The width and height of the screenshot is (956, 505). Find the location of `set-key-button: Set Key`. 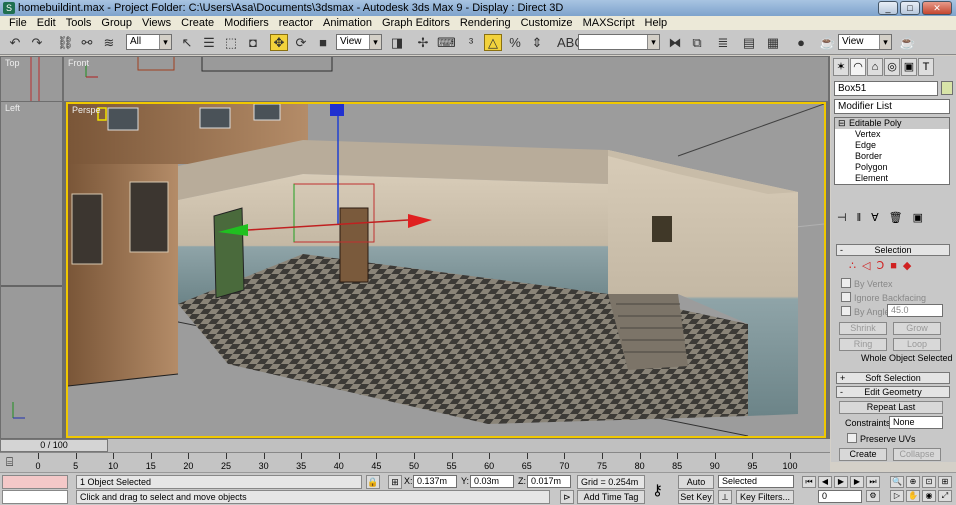

set-key-button: Set Key is located at coordinates (696, 497).